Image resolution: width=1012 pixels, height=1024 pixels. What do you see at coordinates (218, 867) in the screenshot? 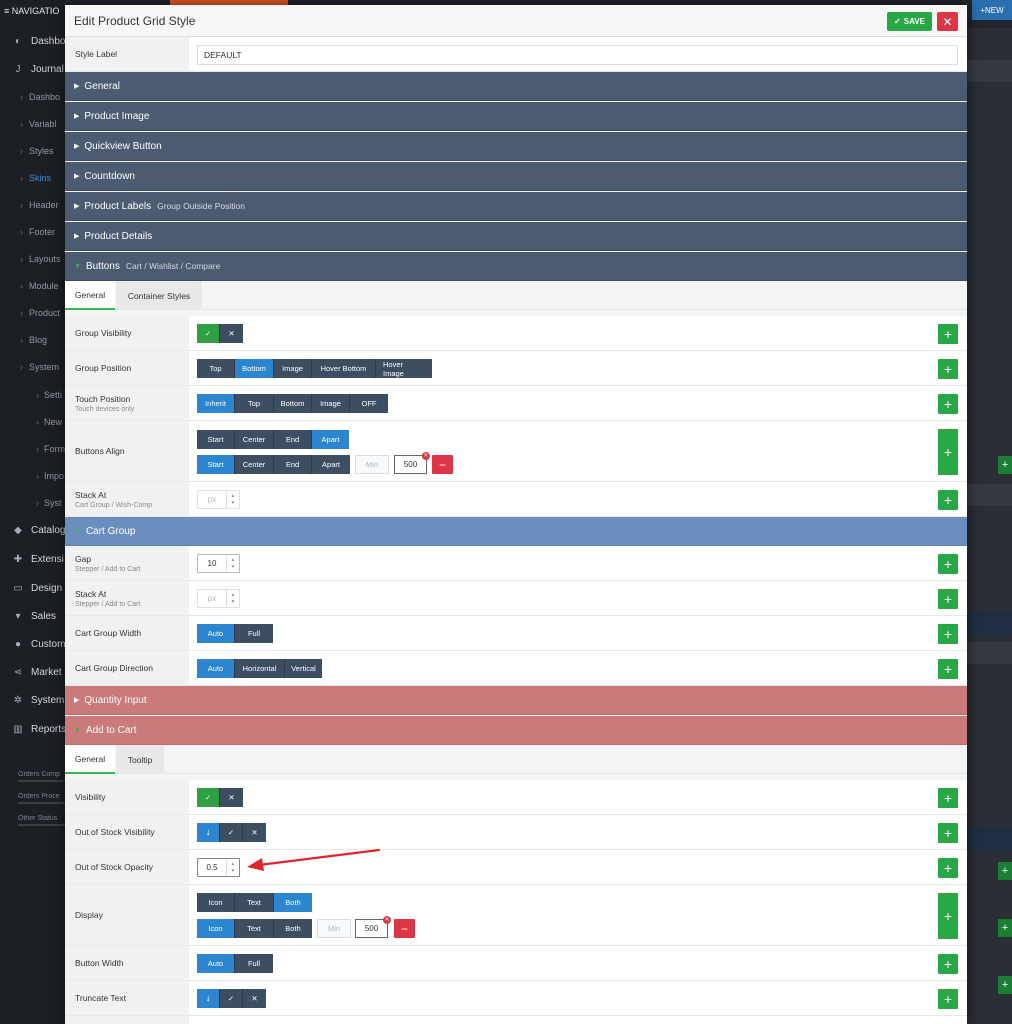
I see `out-of-stock-opacity-input: 0.5 ▲ ▼` at bounding box center [218, 867].